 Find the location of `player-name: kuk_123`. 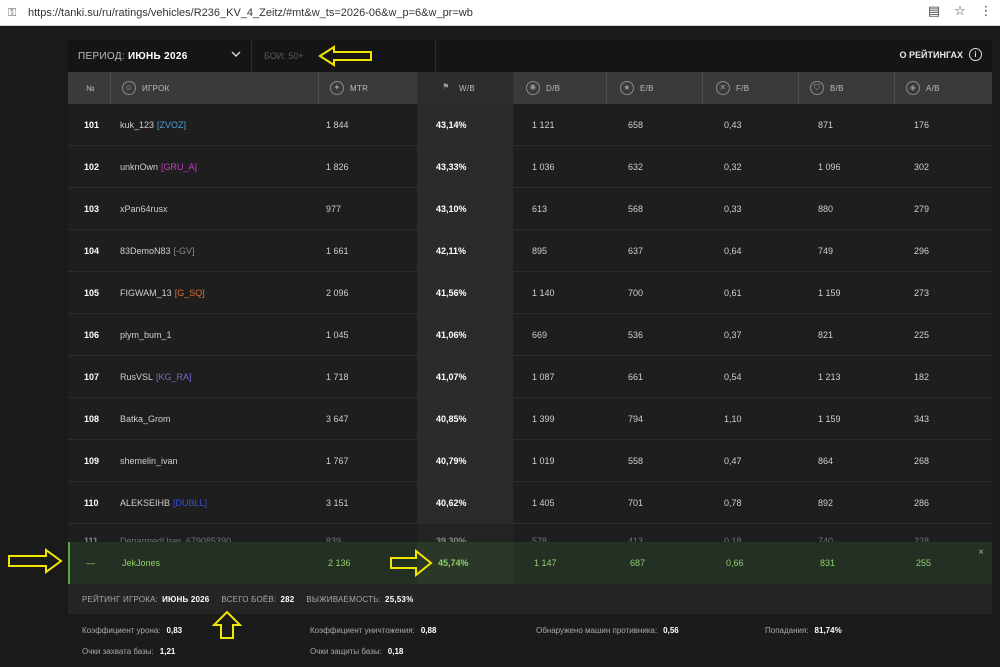

player-name: kuk_123 is located at coordinates (137, 125).